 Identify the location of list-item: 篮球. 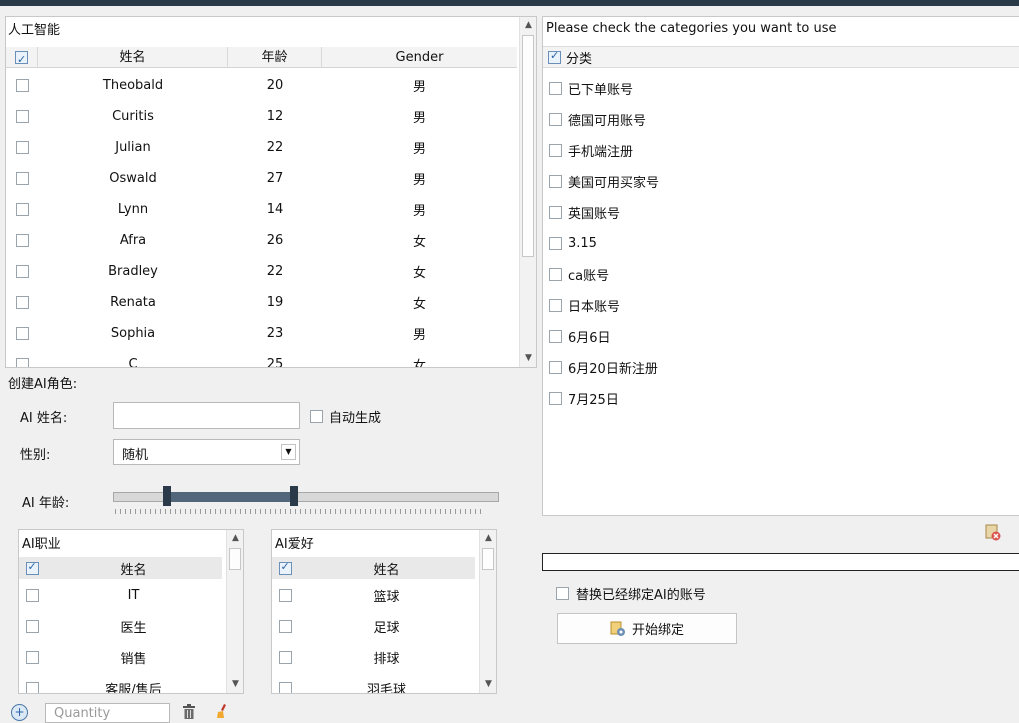
(373, 595).